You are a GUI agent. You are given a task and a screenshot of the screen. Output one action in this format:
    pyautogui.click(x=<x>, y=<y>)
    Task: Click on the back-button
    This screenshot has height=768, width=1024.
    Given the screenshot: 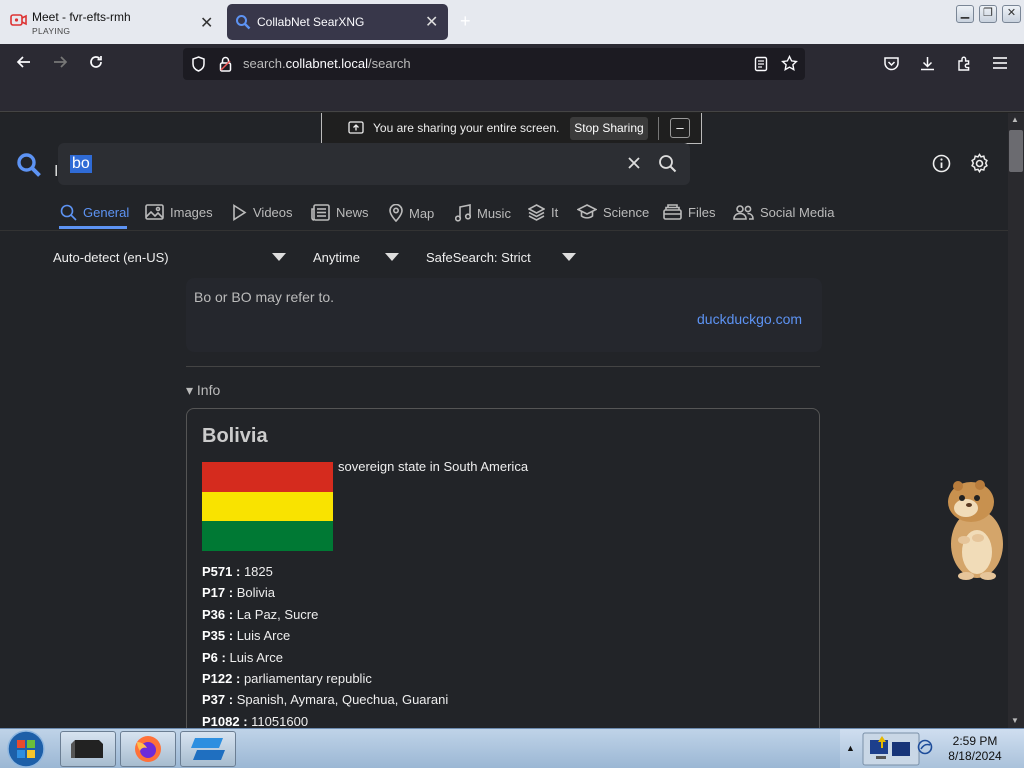 What is the action you would take?
    pyautogui.click(x=24, y=64)
    